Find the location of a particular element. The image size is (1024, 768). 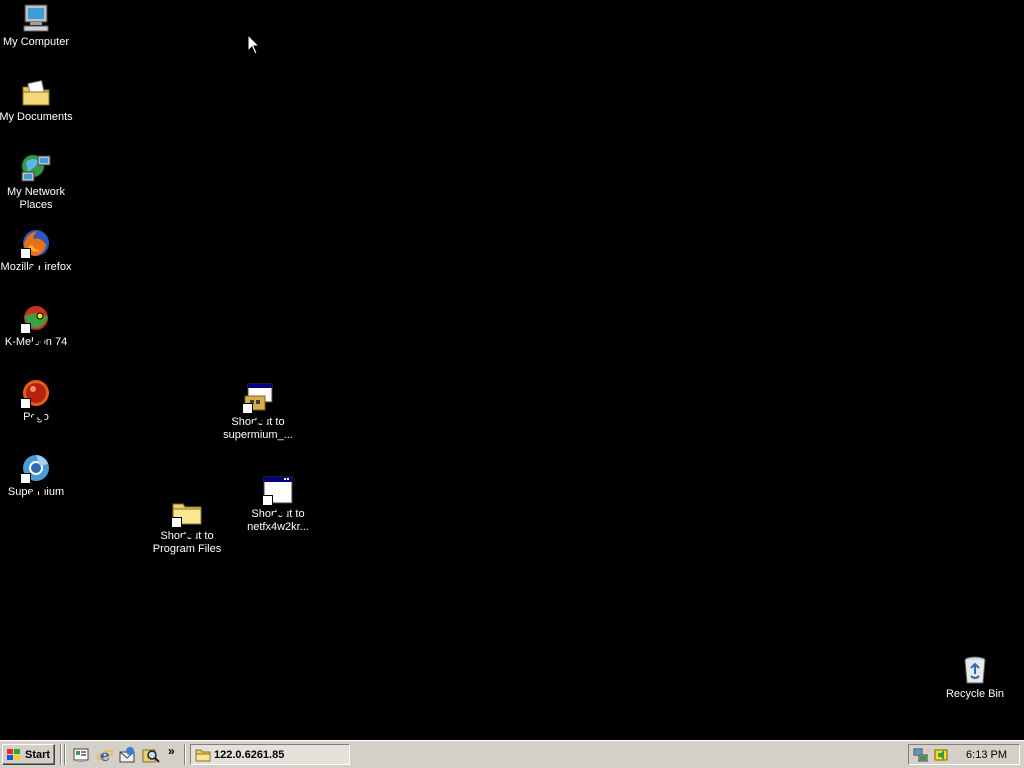

installer-icon is located at coordinates (258, 406).